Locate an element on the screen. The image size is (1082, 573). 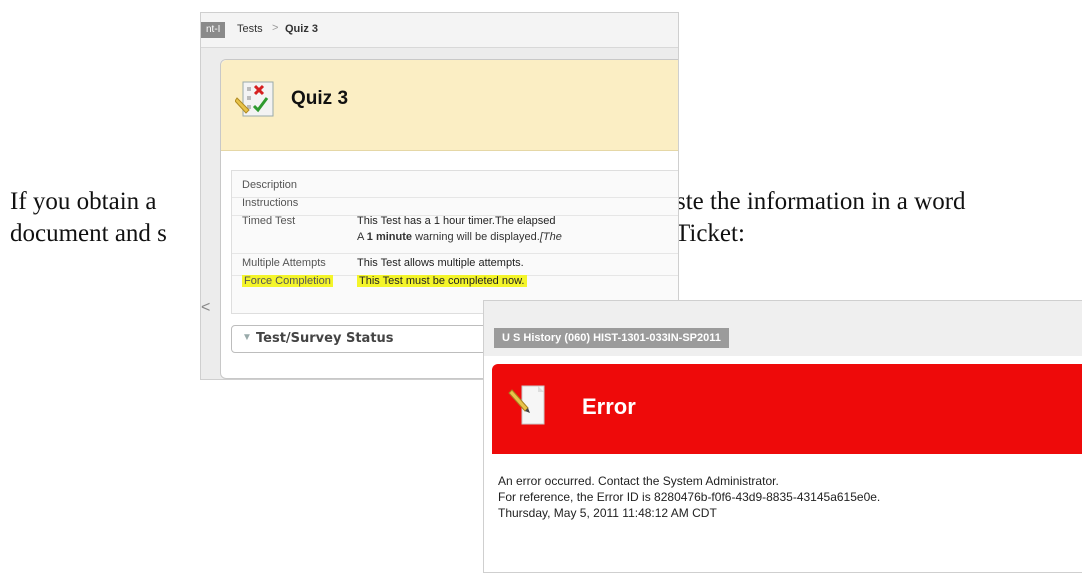
info-value: This Test must be completed now. is located at coordinates (442, 281).